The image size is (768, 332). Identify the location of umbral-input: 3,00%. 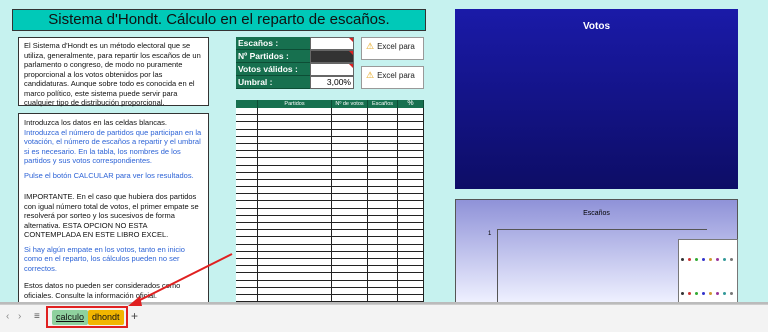
(332, 82).